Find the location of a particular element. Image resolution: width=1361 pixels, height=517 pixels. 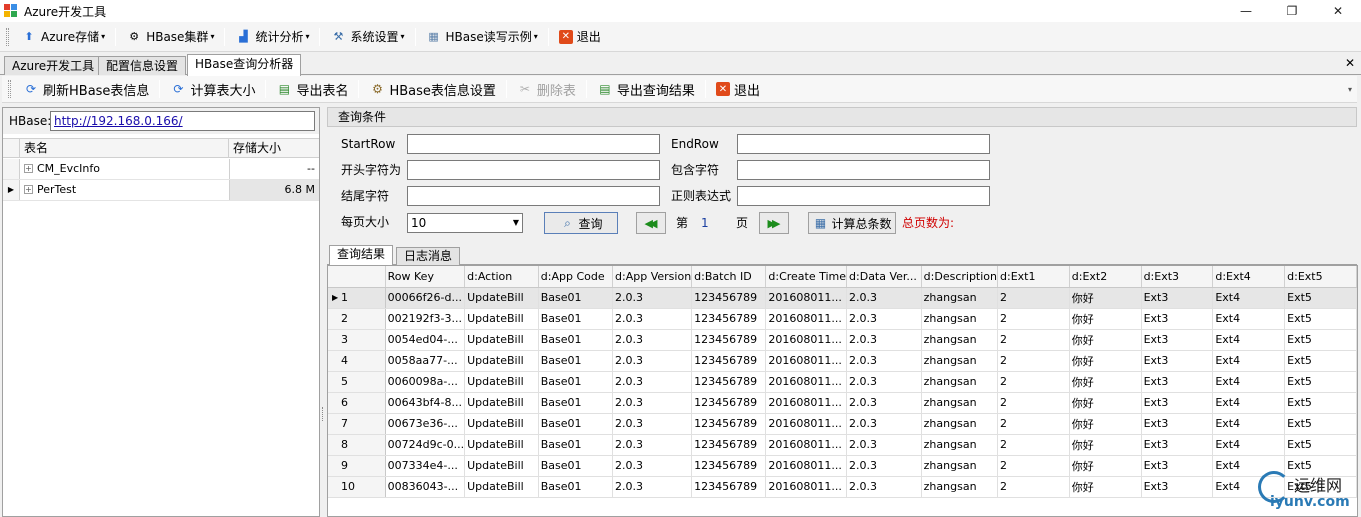

hbase-url-link: http://192.168.0.166/ is located at coordinates (182, 121).